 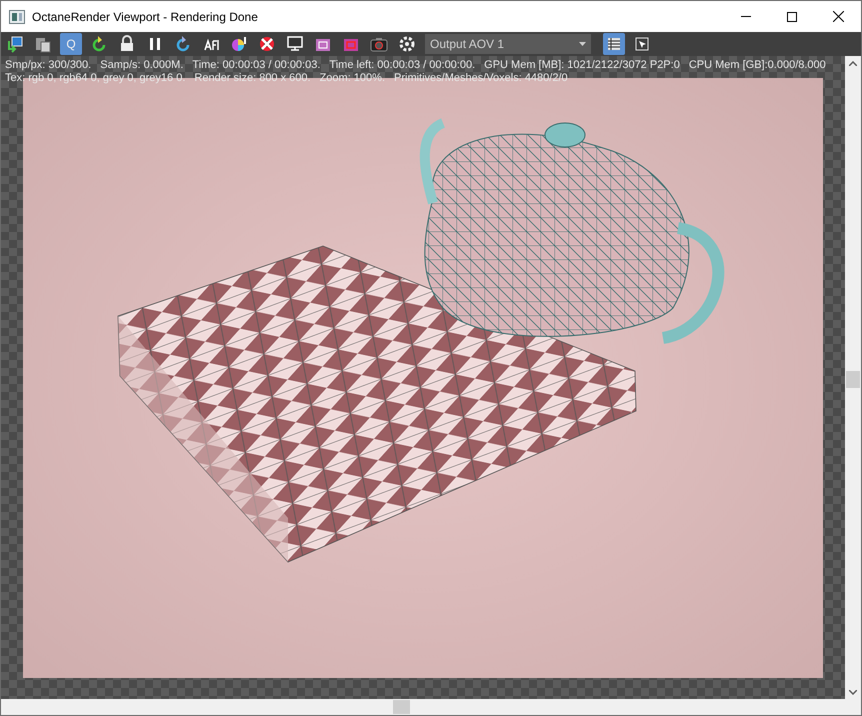 What do you see at coordinates (792, 17) in the screenshot?
I see `maximize-icon` at bounding box center [792, 17].